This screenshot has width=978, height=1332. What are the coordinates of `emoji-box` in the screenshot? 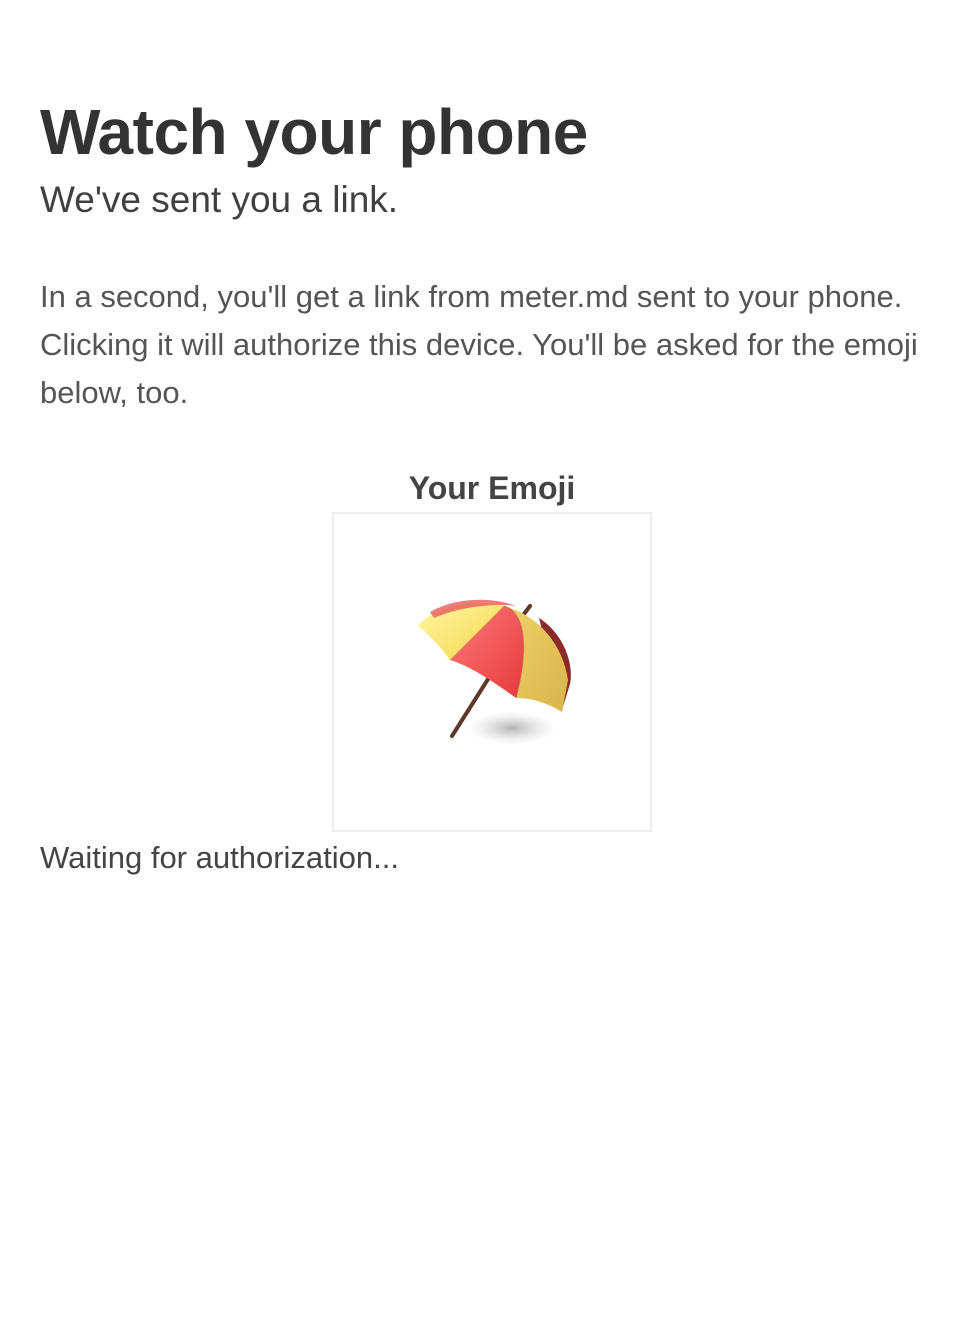 It's located at (492, 672).